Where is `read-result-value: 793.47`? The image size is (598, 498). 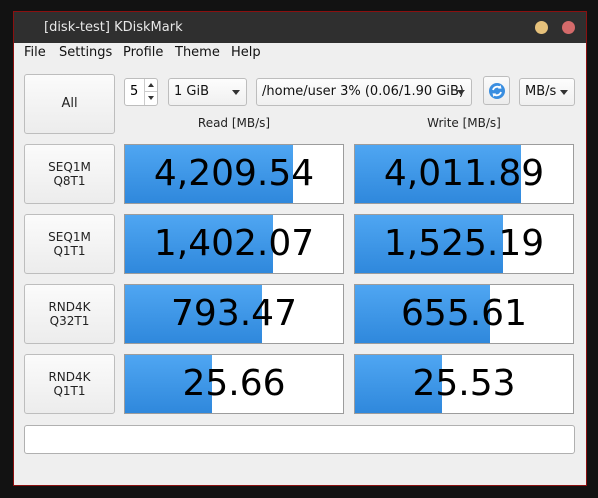
read-result-value: 793.47 is located at coordinates (234, 313).